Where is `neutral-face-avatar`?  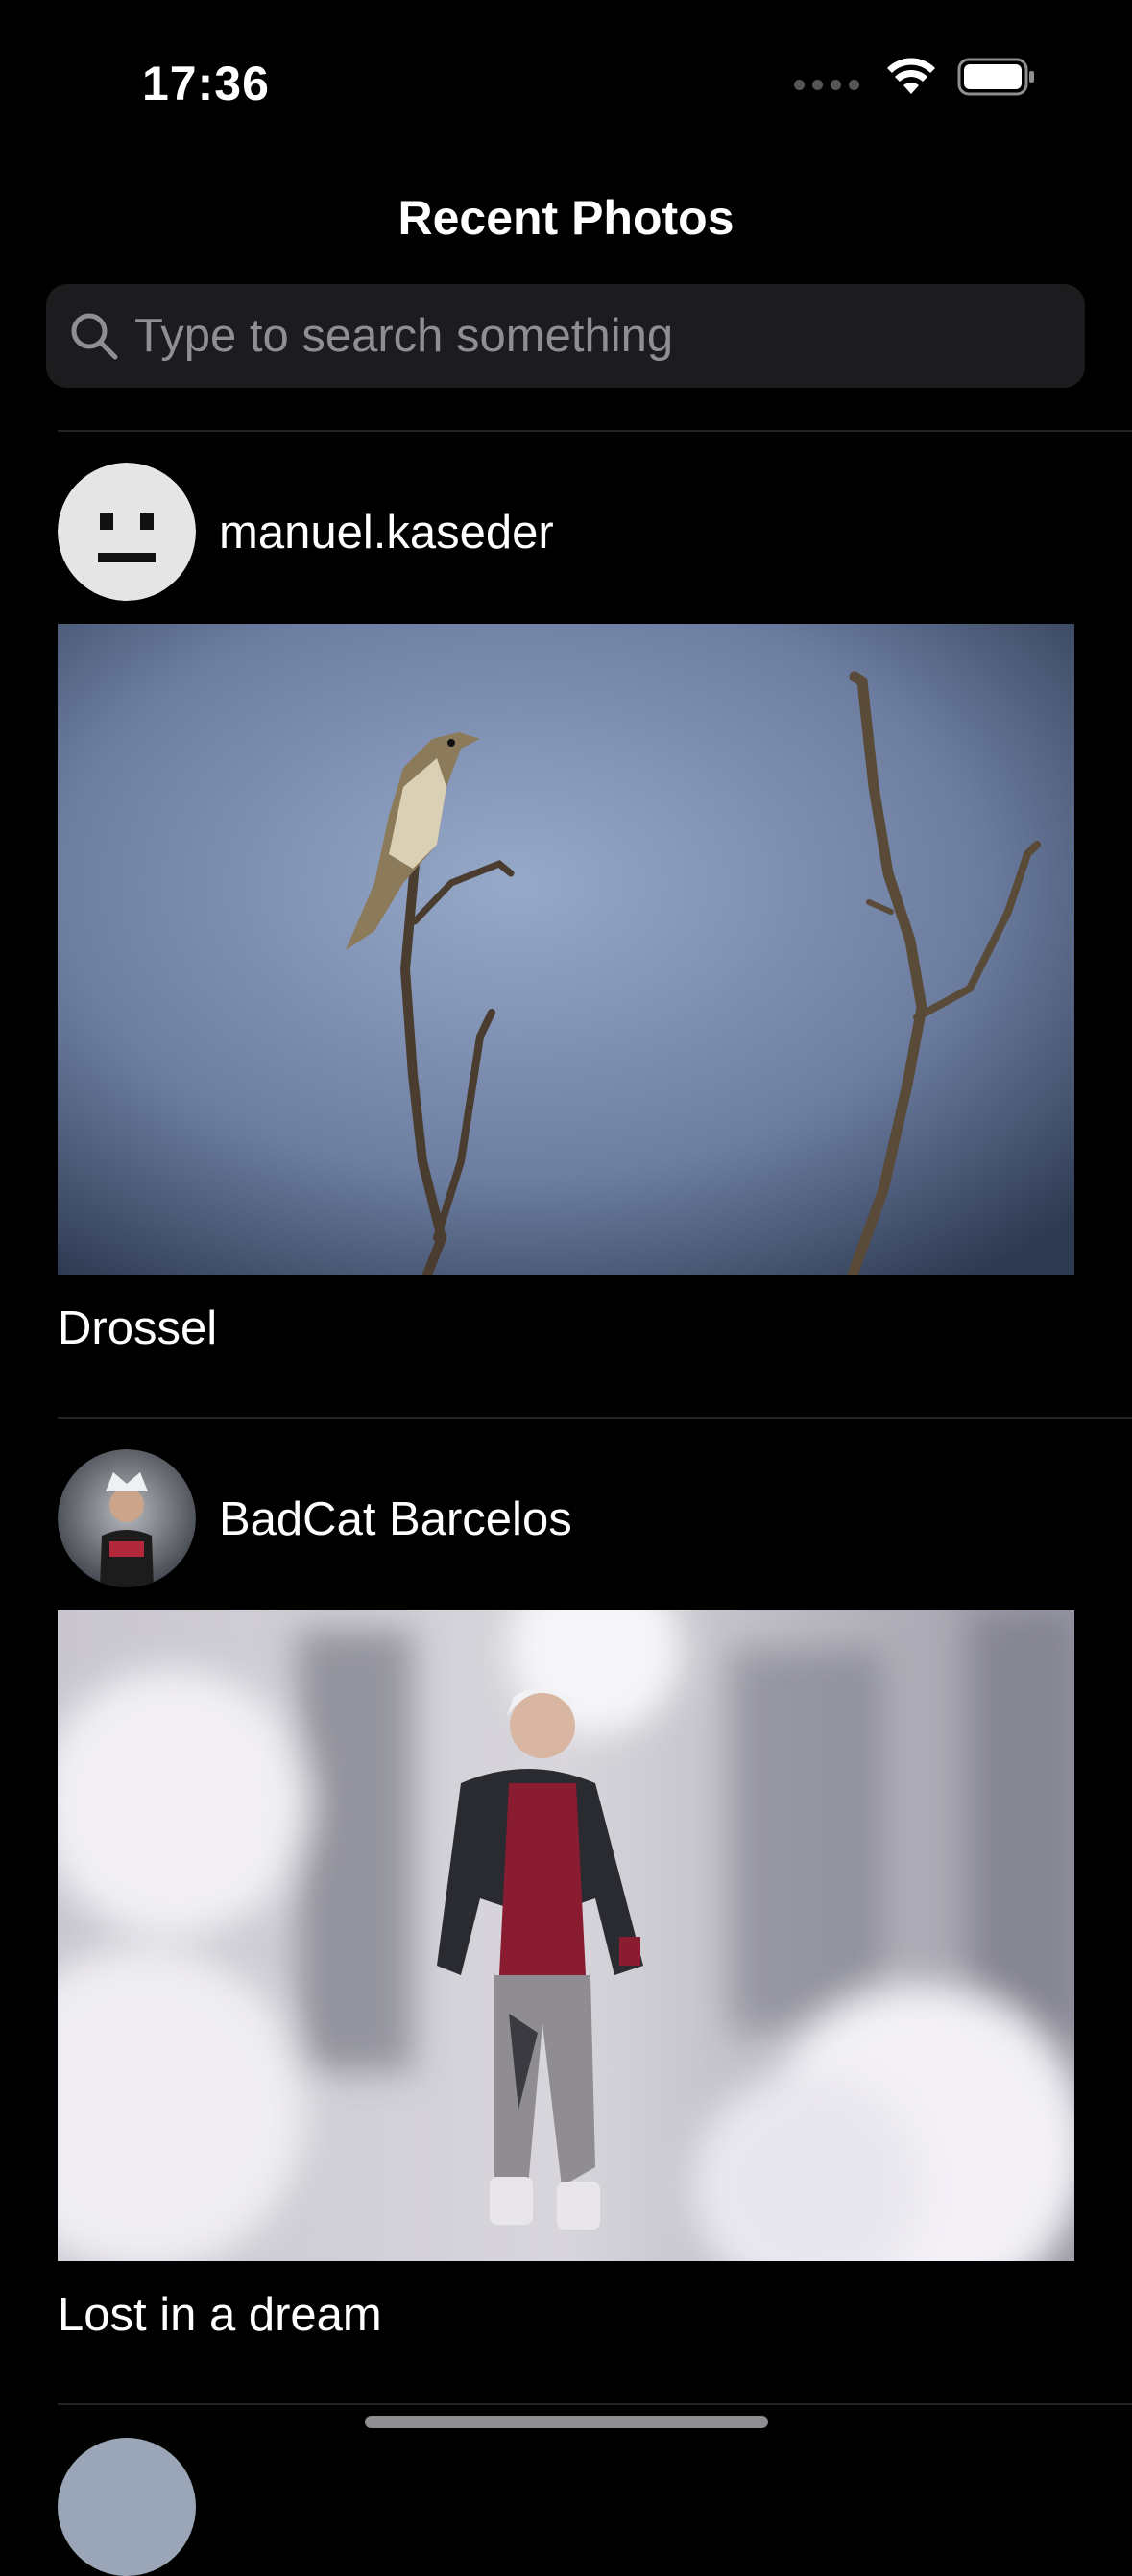
neutral-face-avatar is located at coordinates (127, 532).